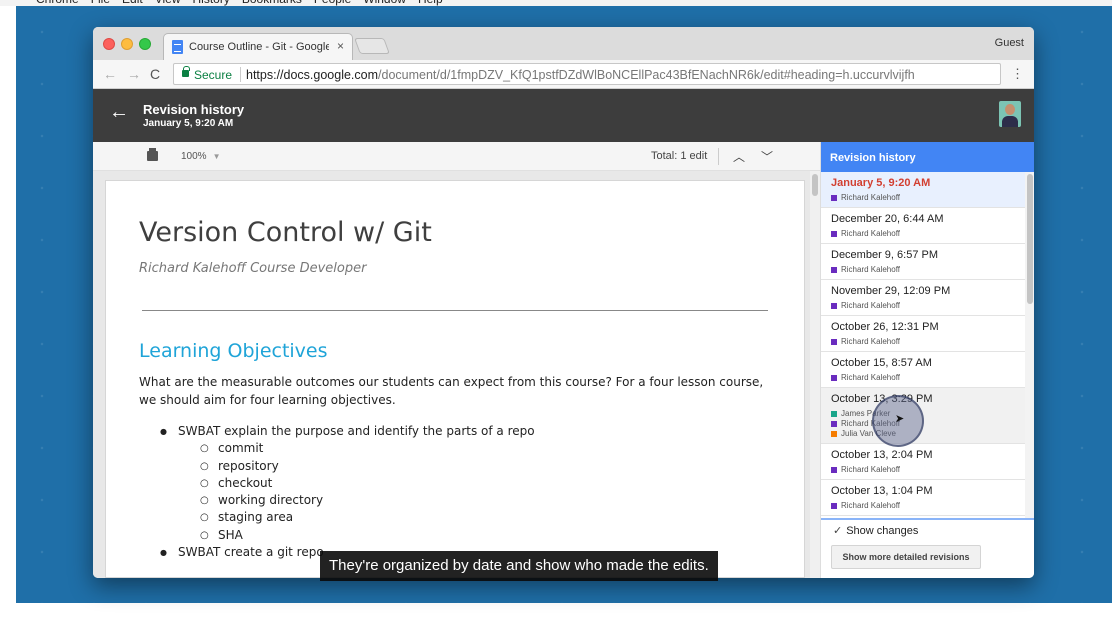 The image size is (1112, 630). I want to click on show-detailed-revisions-button: Show more detailed revisions, so click(906, 557).